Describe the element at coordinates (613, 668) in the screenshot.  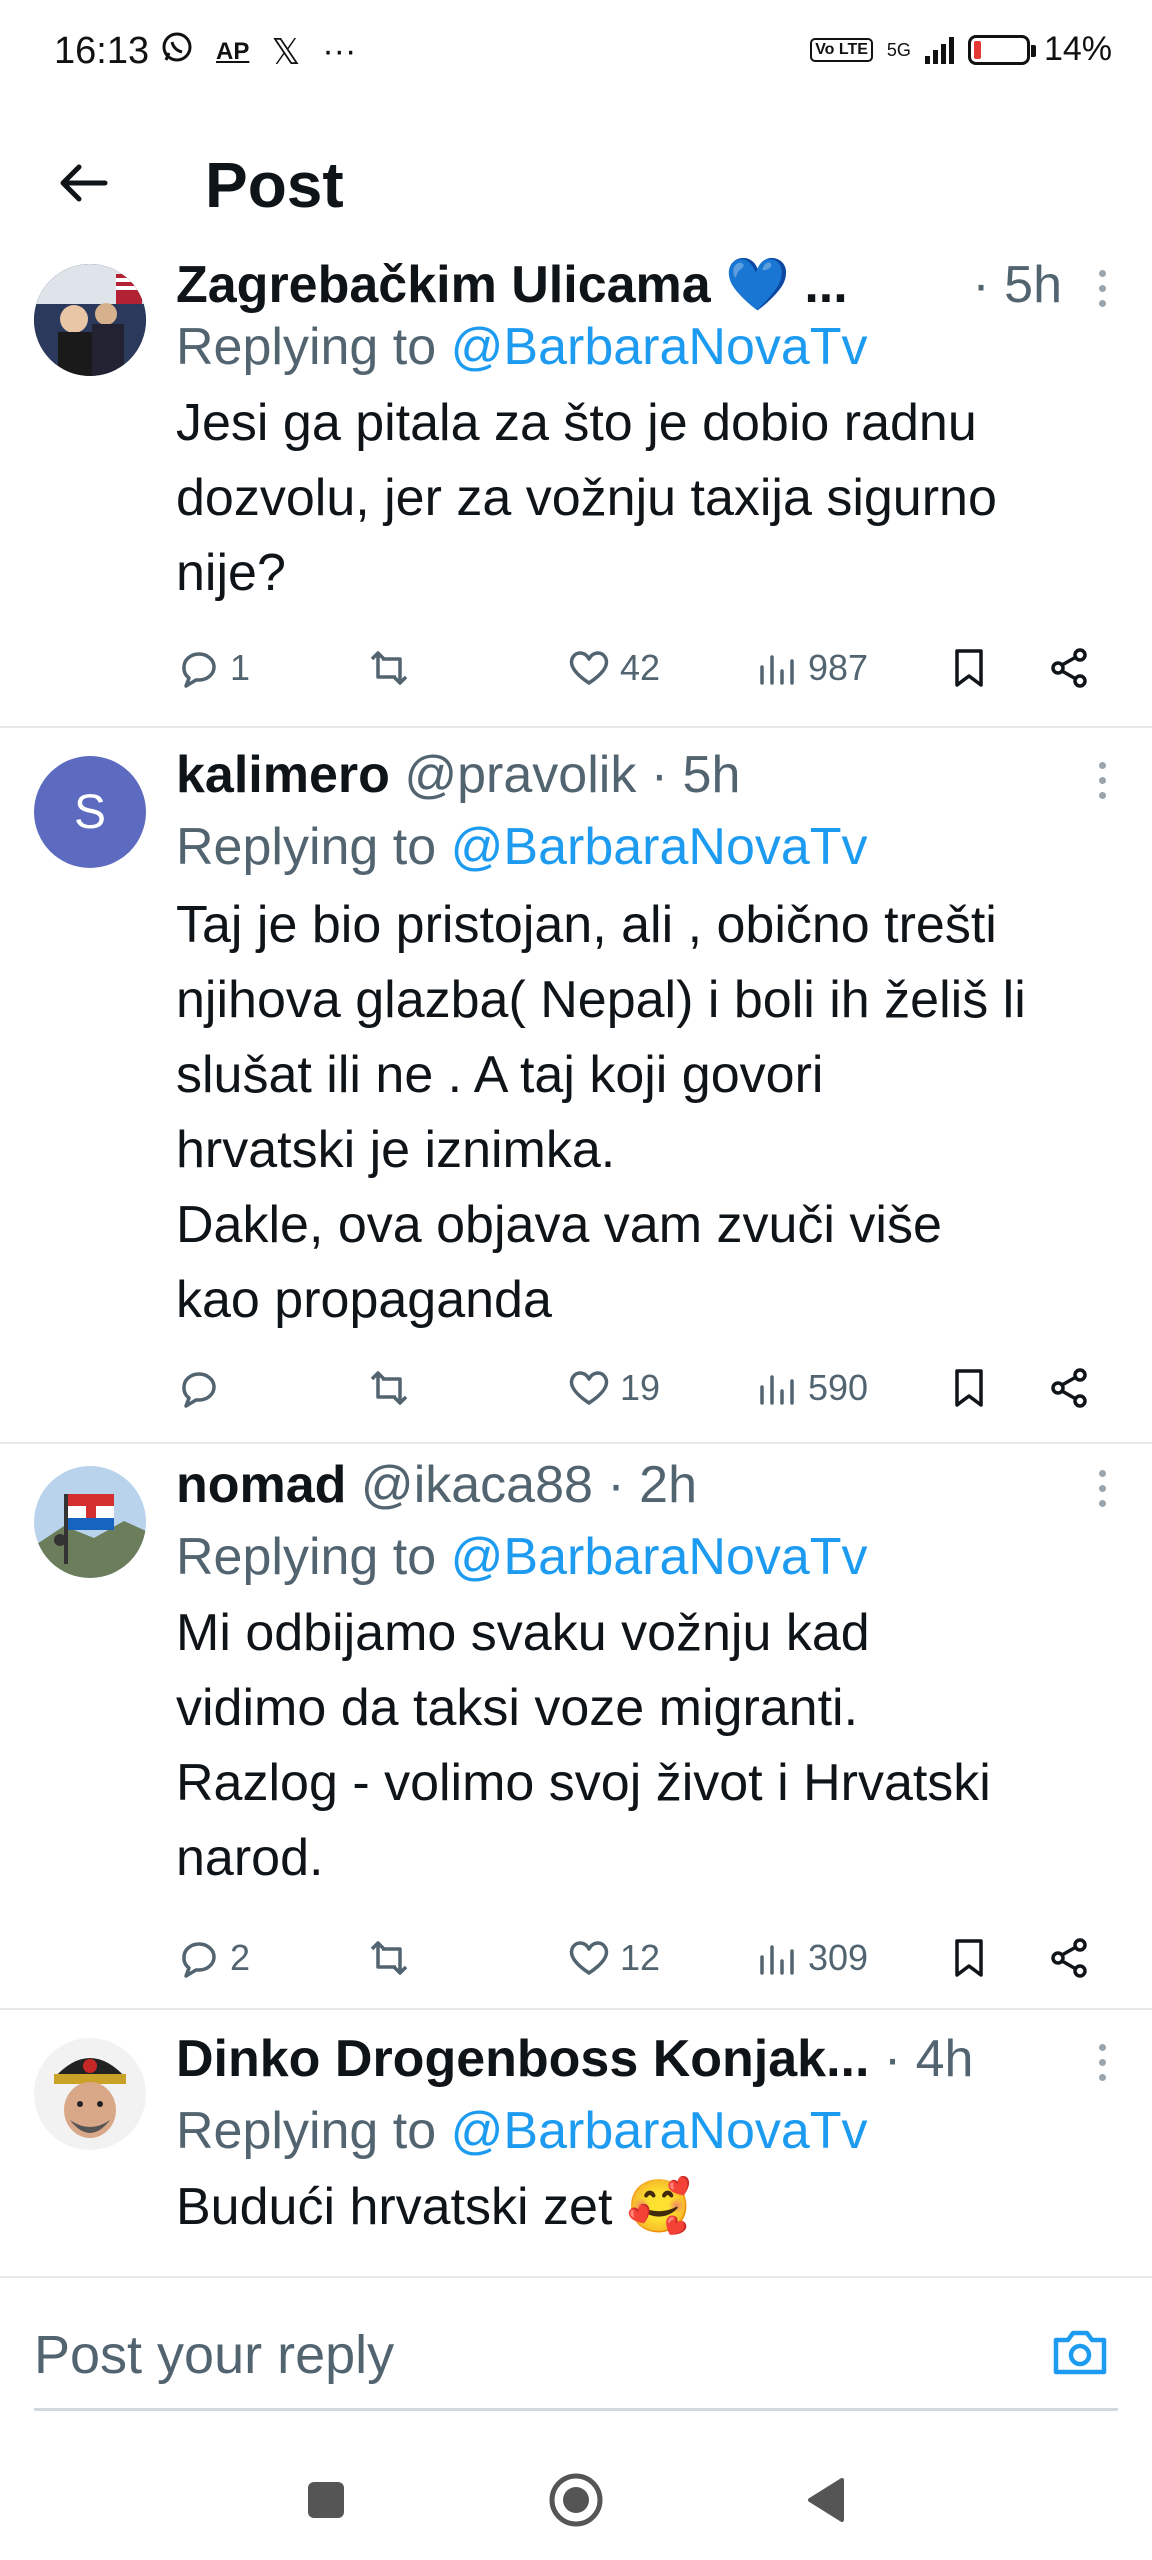
I see `like-button: 42` at that location.